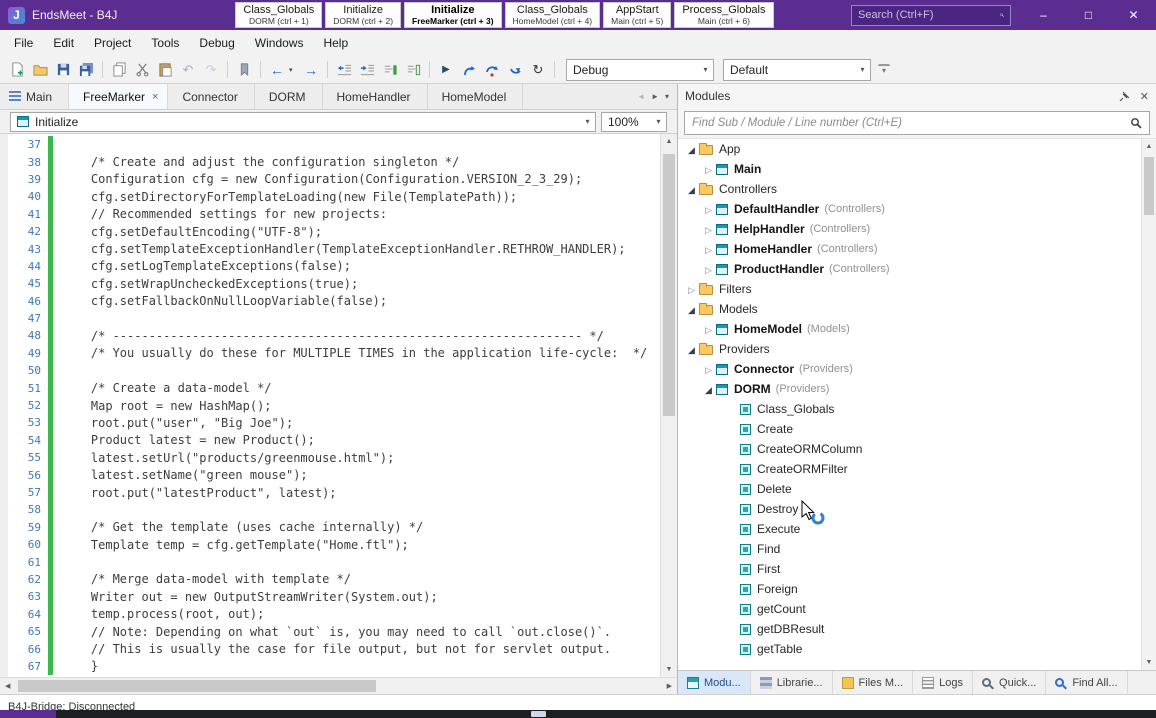 Image resolution: width=1156 pixels, height=718 pixels. Describe the element at coordinates (330, 318) in the screenshot. I see `code-line: 47` at that location.